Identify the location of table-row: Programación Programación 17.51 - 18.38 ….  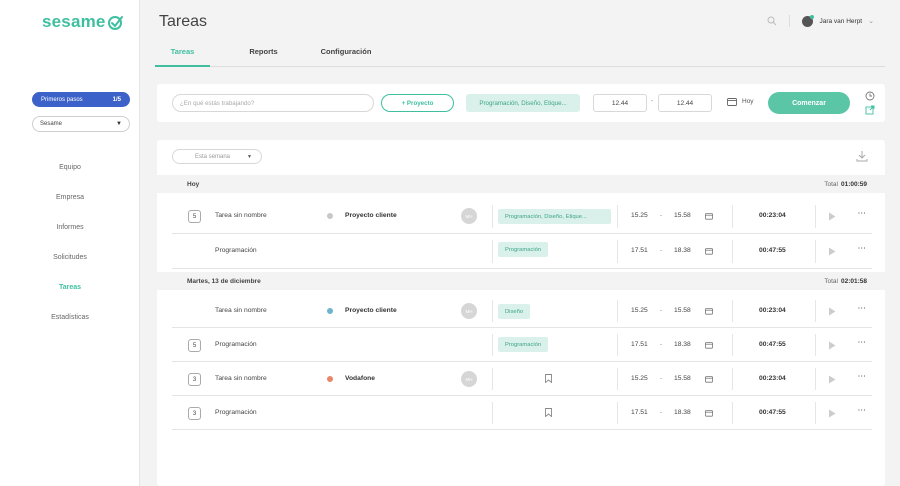
(522, 251).